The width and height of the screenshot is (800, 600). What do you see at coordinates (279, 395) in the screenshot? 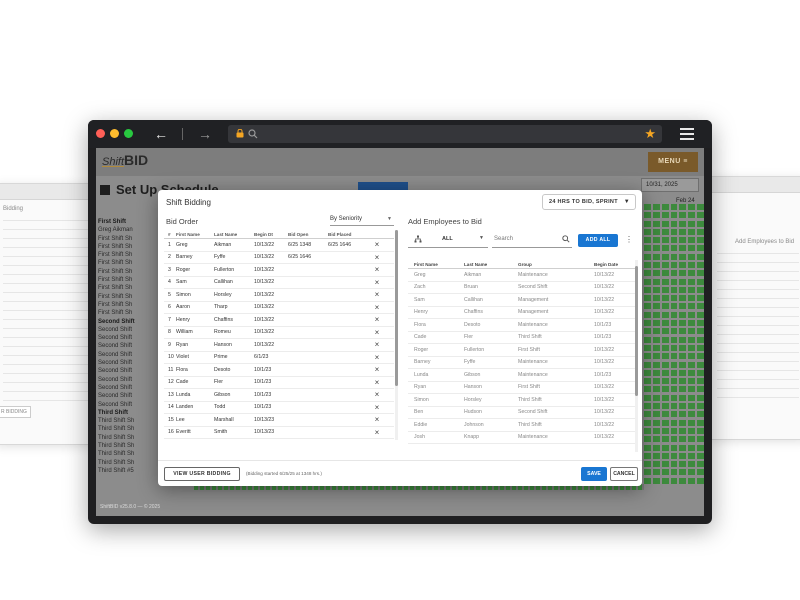
I see `table-row: 13 Lunda Gibson 10/1/23 ×` at bounding box center [279, 395].